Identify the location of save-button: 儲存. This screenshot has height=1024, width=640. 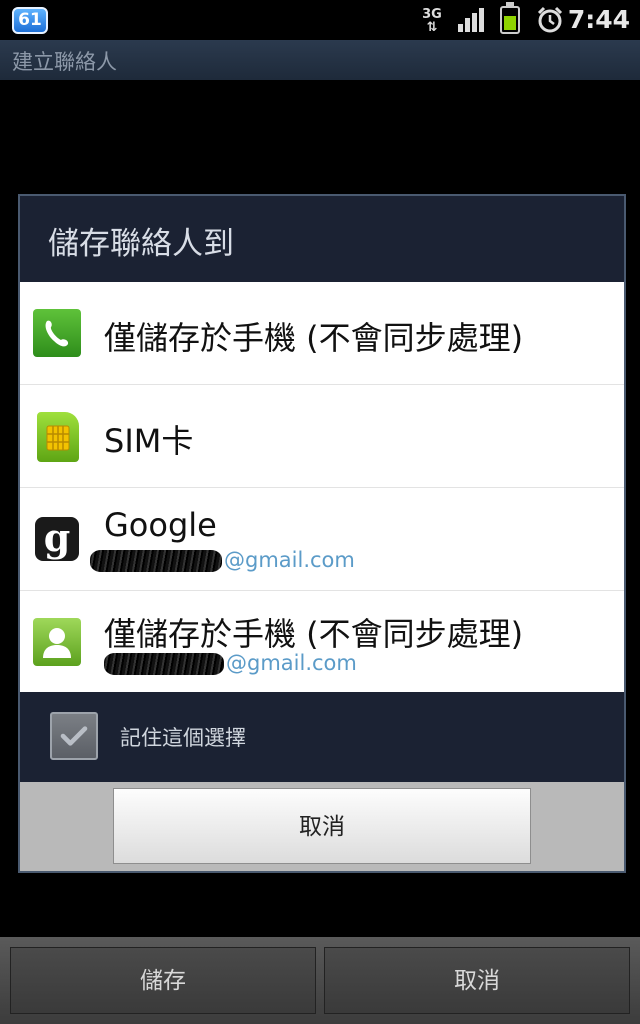
(163, 980).